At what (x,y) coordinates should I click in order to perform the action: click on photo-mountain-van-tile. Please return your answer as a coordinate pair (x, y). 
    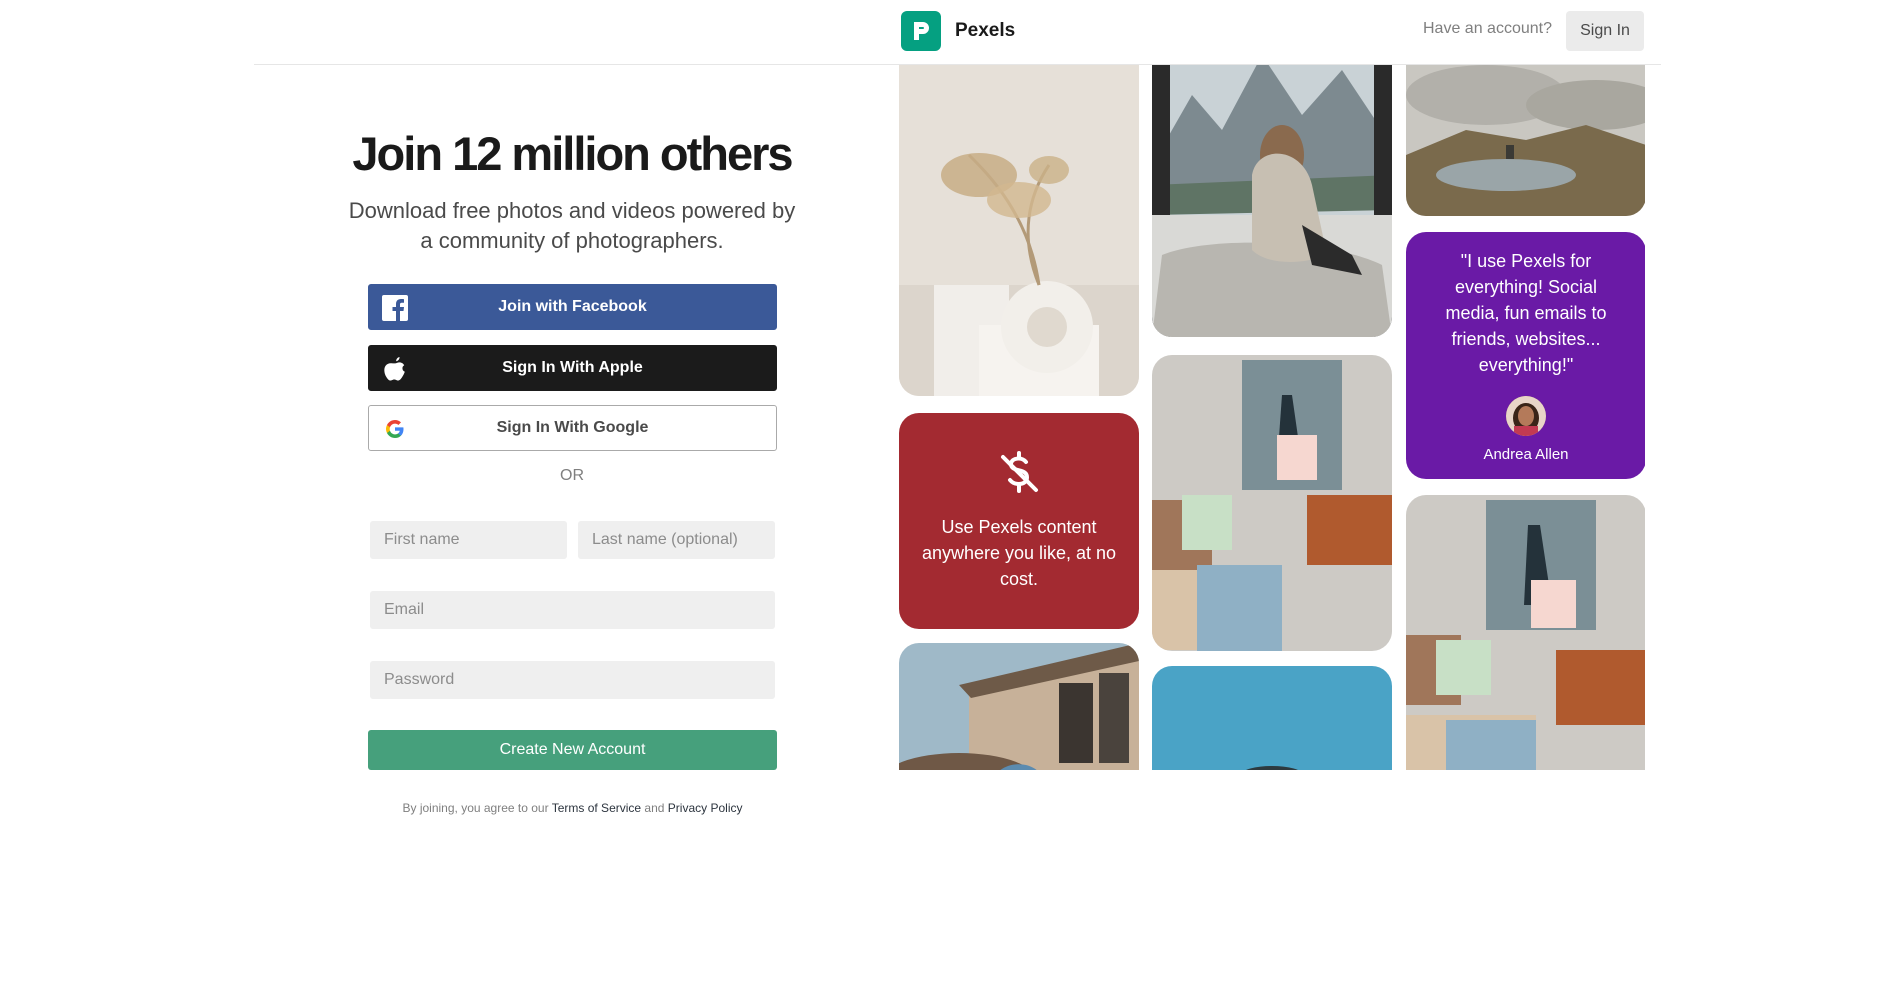
    Looking at the image, I should click on (1272, 201).